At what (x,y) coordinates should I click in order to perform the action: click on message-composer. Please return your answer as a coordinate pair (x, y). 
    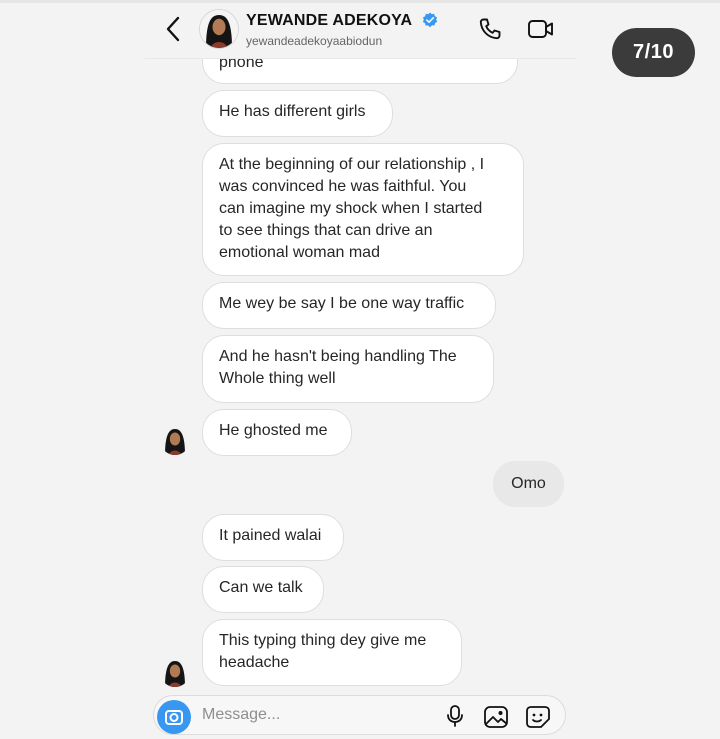
    Looking at the image, I should click on (359, 715).